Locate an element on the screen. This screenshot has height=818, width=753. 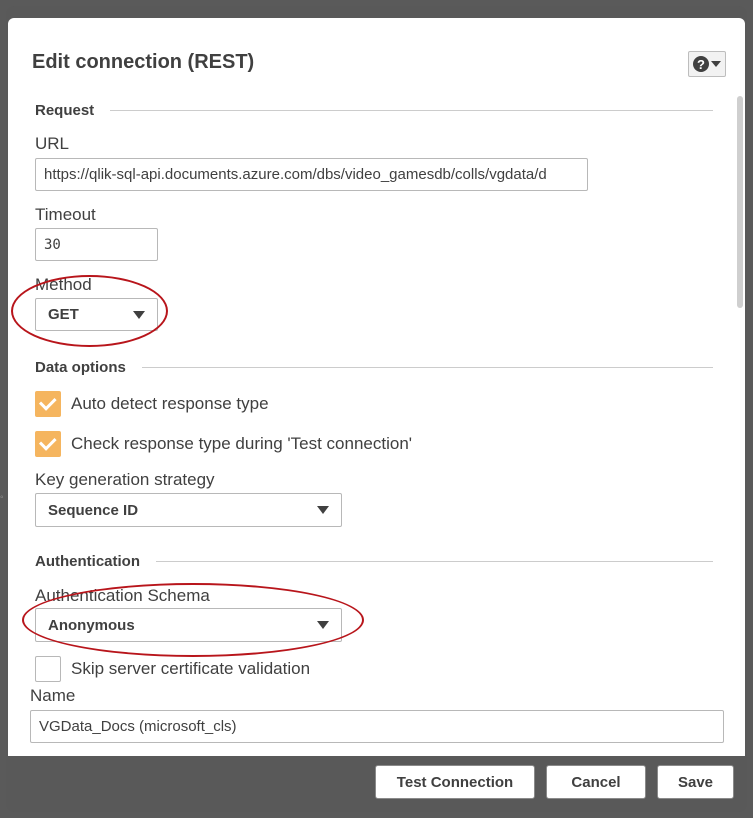
auth-schema-select: Anonymous is located at coordinates (188, 625).